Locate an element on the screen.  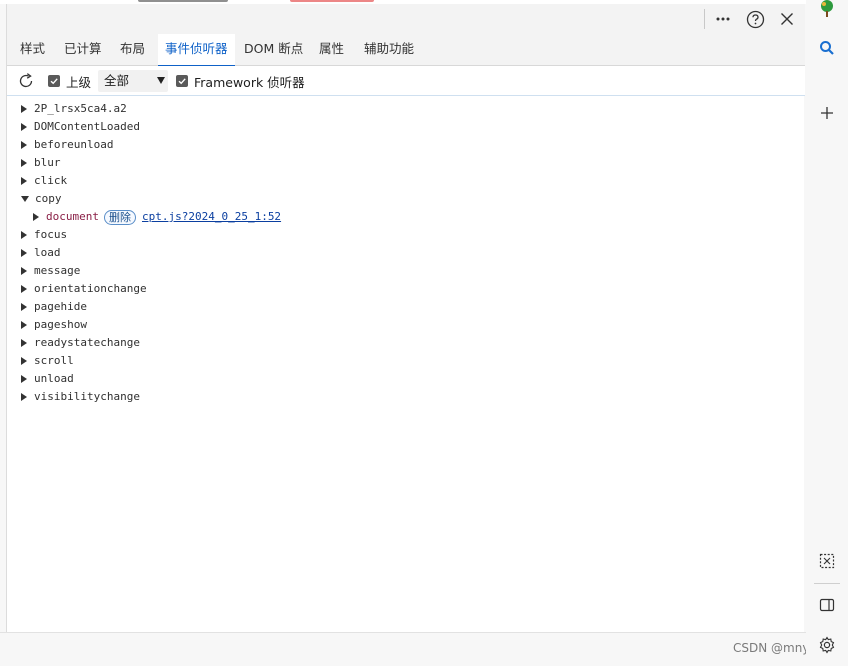
event-row: copy is located at coordinates (41, 199).